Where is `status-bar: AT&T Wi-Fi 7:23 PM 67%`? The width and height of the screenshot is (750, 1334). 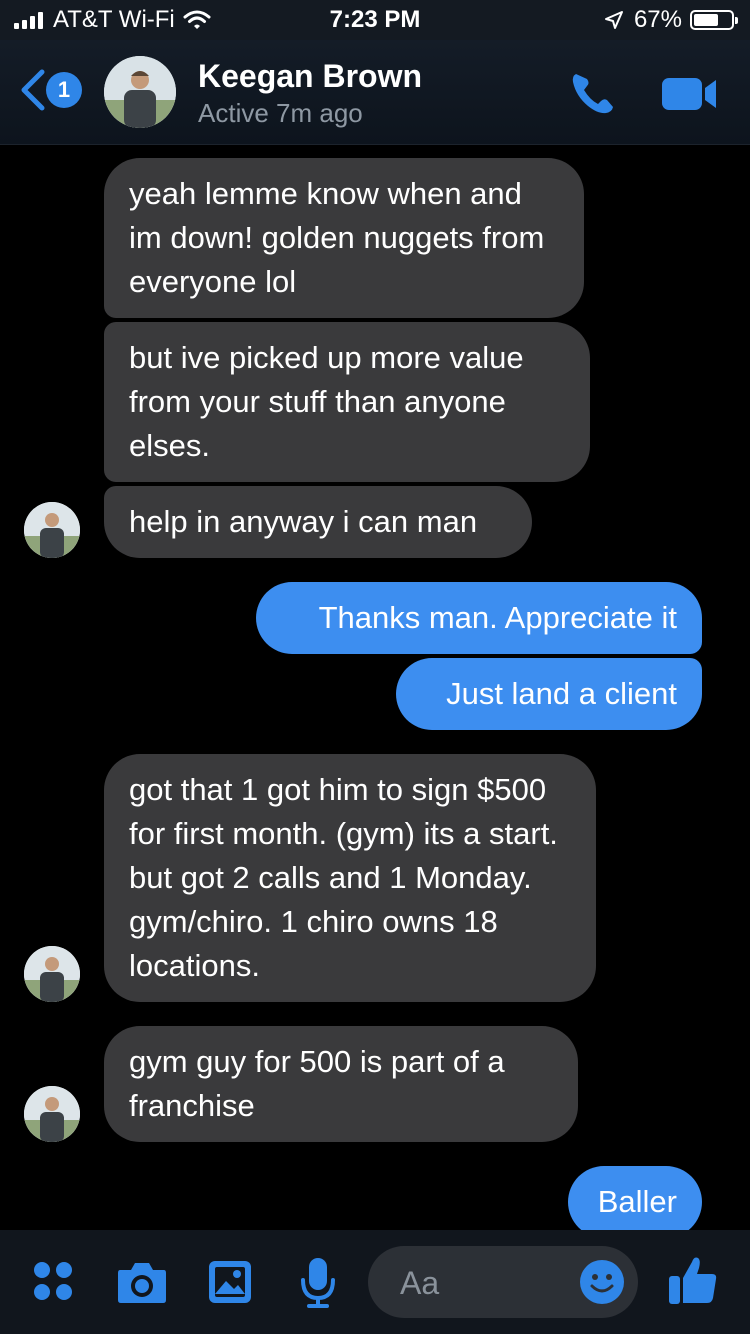
status-bar: AT&T Wi-Fi 7:23 PM 67% is located at coordinates (375, 20).